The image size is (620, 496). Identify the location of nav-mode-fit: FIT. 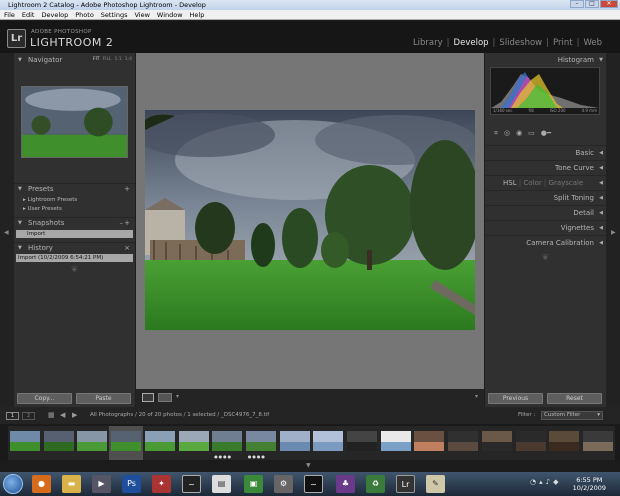
(96, 60).